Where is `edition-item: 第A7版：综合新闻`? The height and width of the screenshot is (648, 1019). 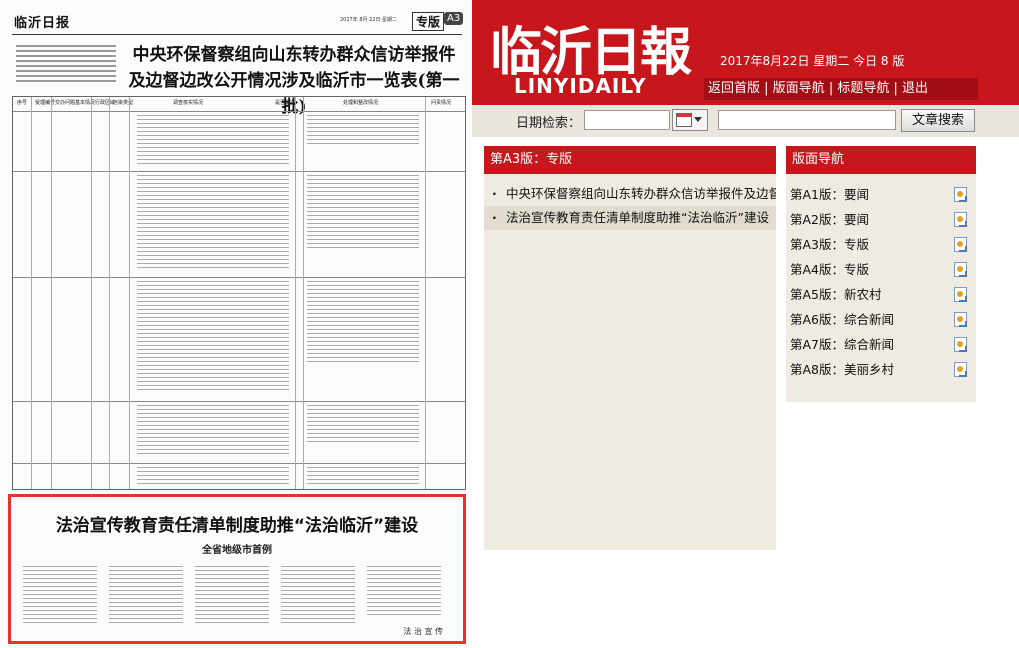 edition-item: 第A7版：综合新闻 is located at coordinates (881, 344).